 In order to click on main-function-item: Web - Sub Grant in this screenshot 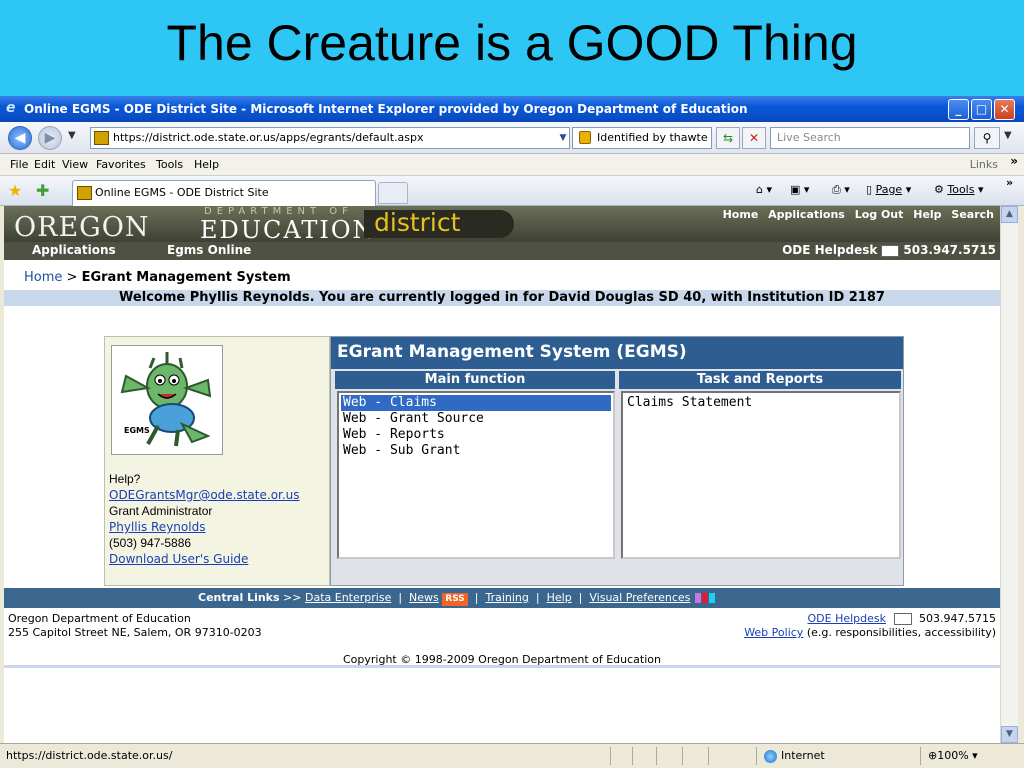, I will do `click(476, 451)`.